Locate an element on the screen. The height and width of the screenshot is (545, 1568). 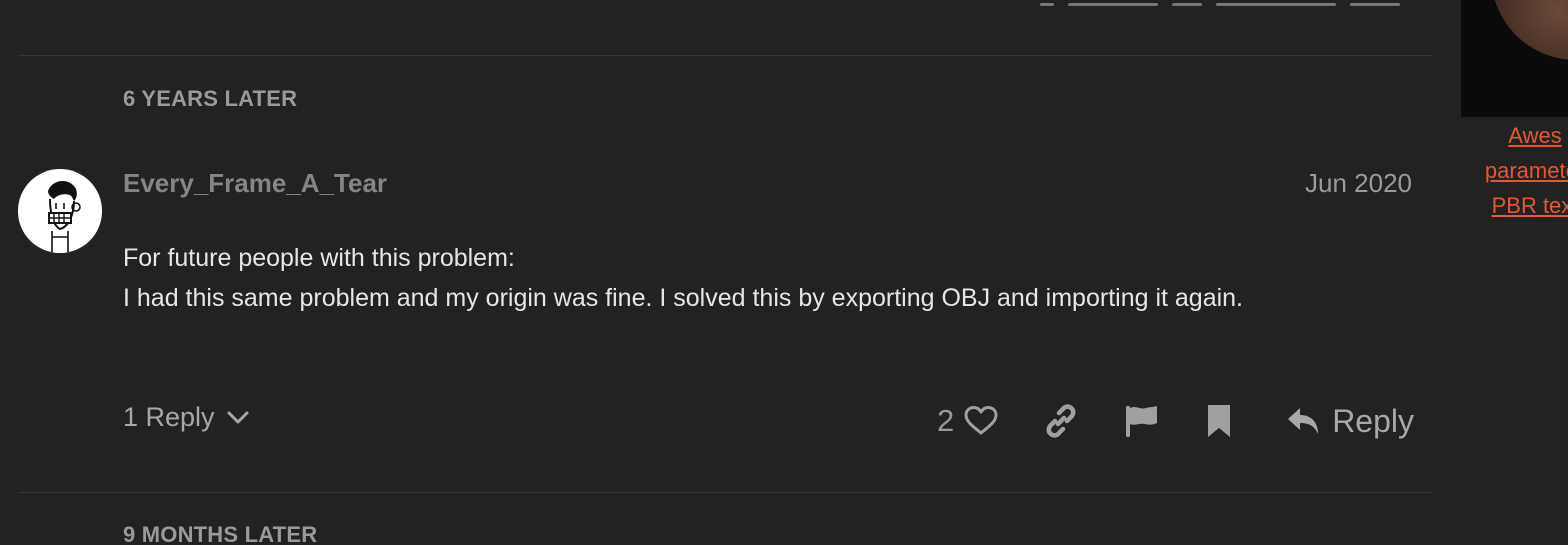
bookmark-button is located at coordinates (1219, 421).